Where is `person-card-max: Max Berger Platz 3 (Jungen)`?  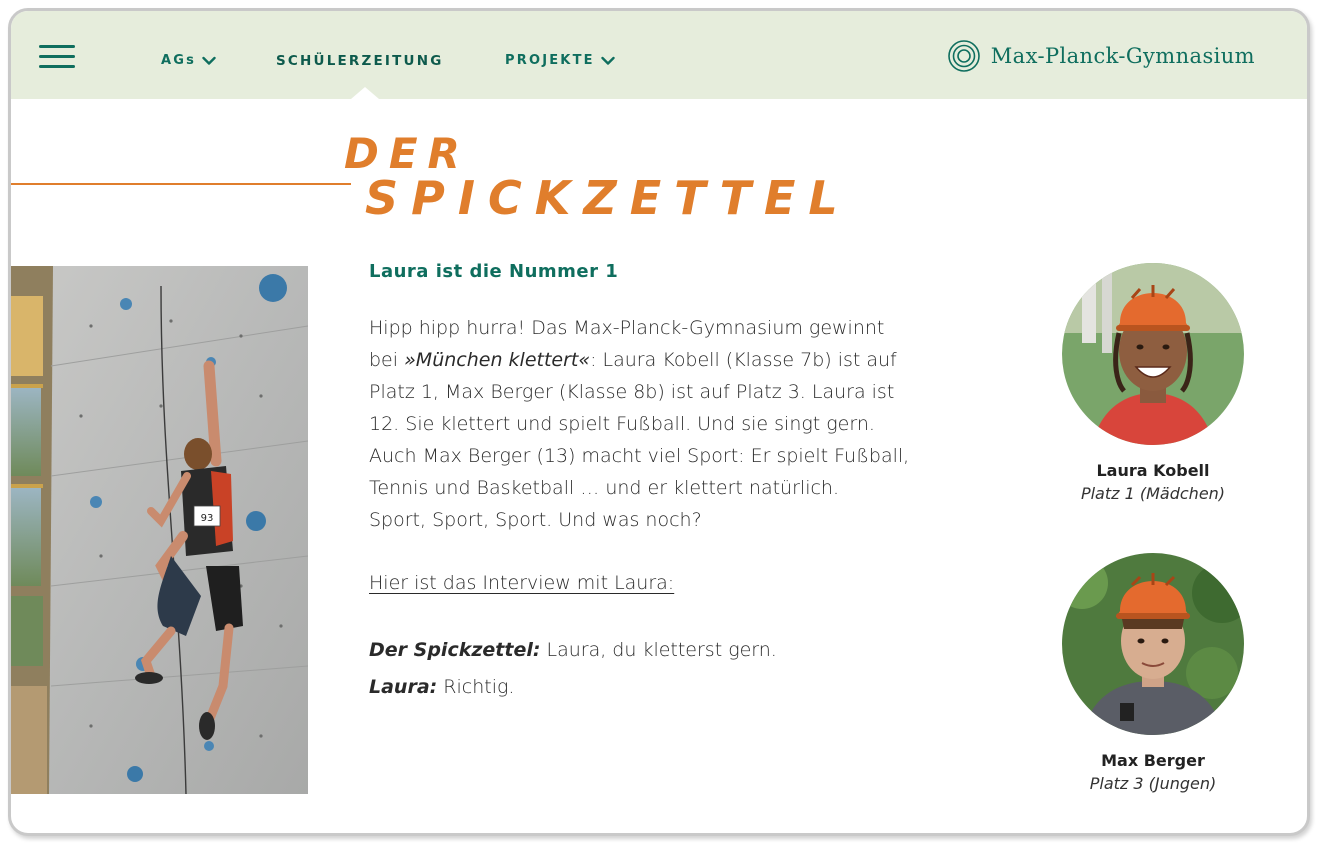 person-card-max: Max Berger Platz 3 (Jungen) is located at coordinates (1153, 673).